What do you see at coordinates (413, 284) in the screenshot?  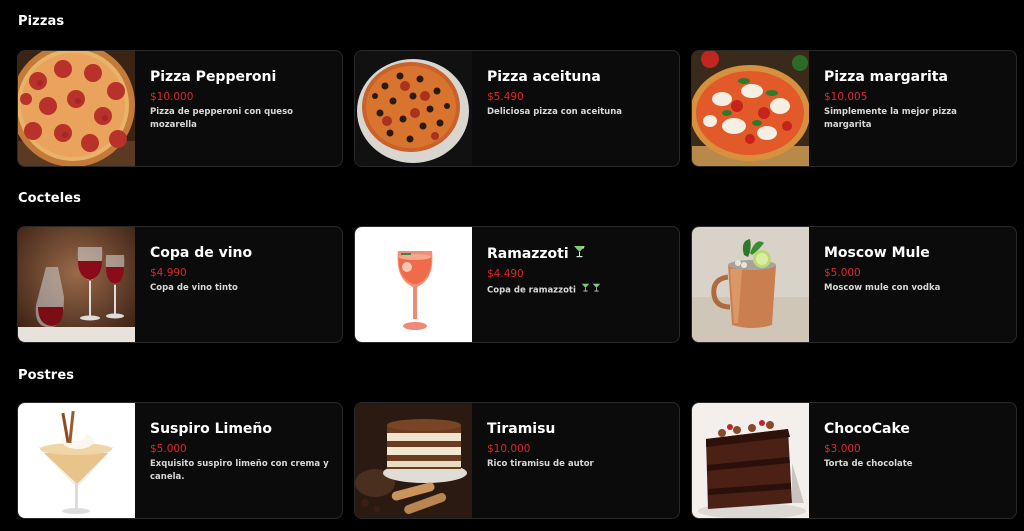 I see `ramazzotti-spritz-image` at bounding box center [413, 284].